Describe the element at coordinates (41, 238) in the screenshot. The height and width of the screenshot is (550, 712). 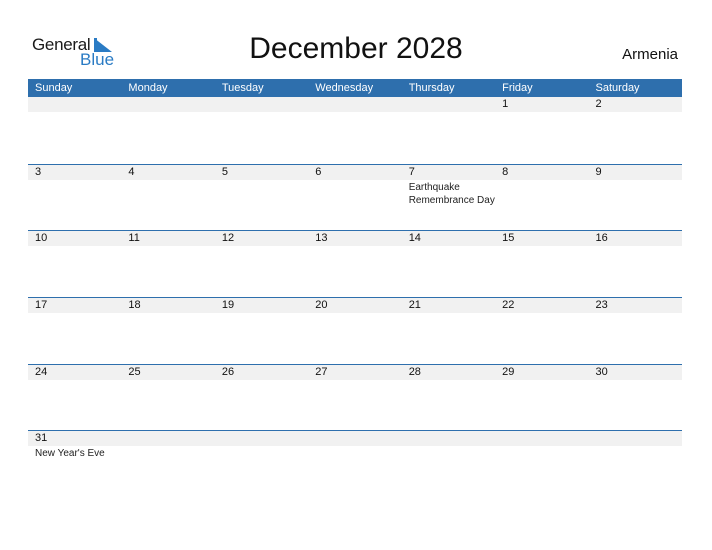
I see `day-number: 10` at that location.